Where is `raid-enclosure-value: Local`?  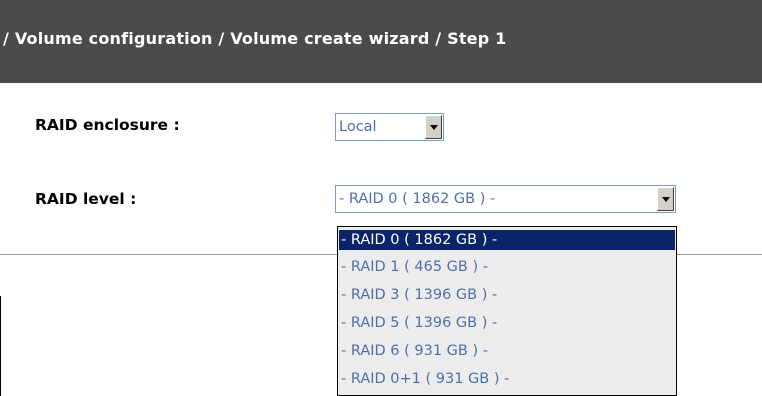 raid-enclosure-value: Local is located at coordinates (358, 127).